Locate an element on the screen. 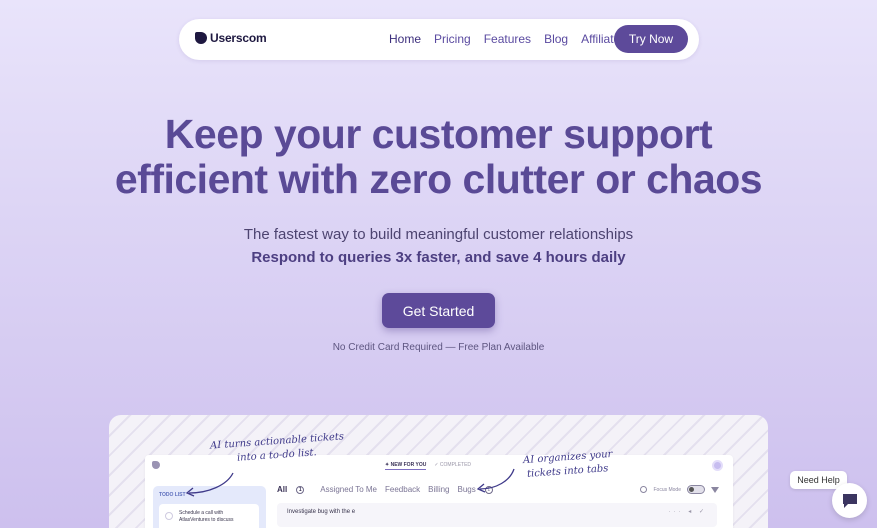 The image size is (877, 528). tab-all: All 1 is located at coordinates (294, 489).